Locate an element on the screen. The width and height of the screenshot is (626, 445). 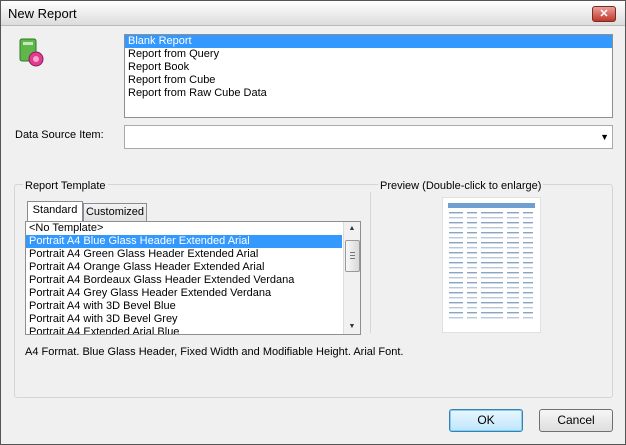
close-button: ✕ is located at coordinates (604, 14).